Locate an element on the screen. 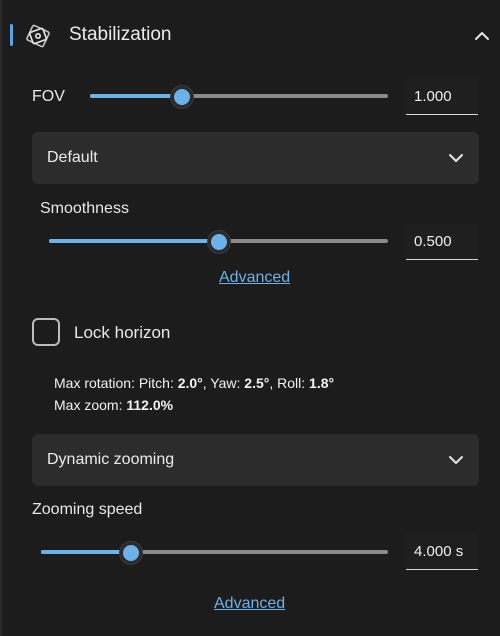 Image resolution: width=500 pixels, height=636 pixels. panel-header: Stabilization is located at coordinates (251, 36).